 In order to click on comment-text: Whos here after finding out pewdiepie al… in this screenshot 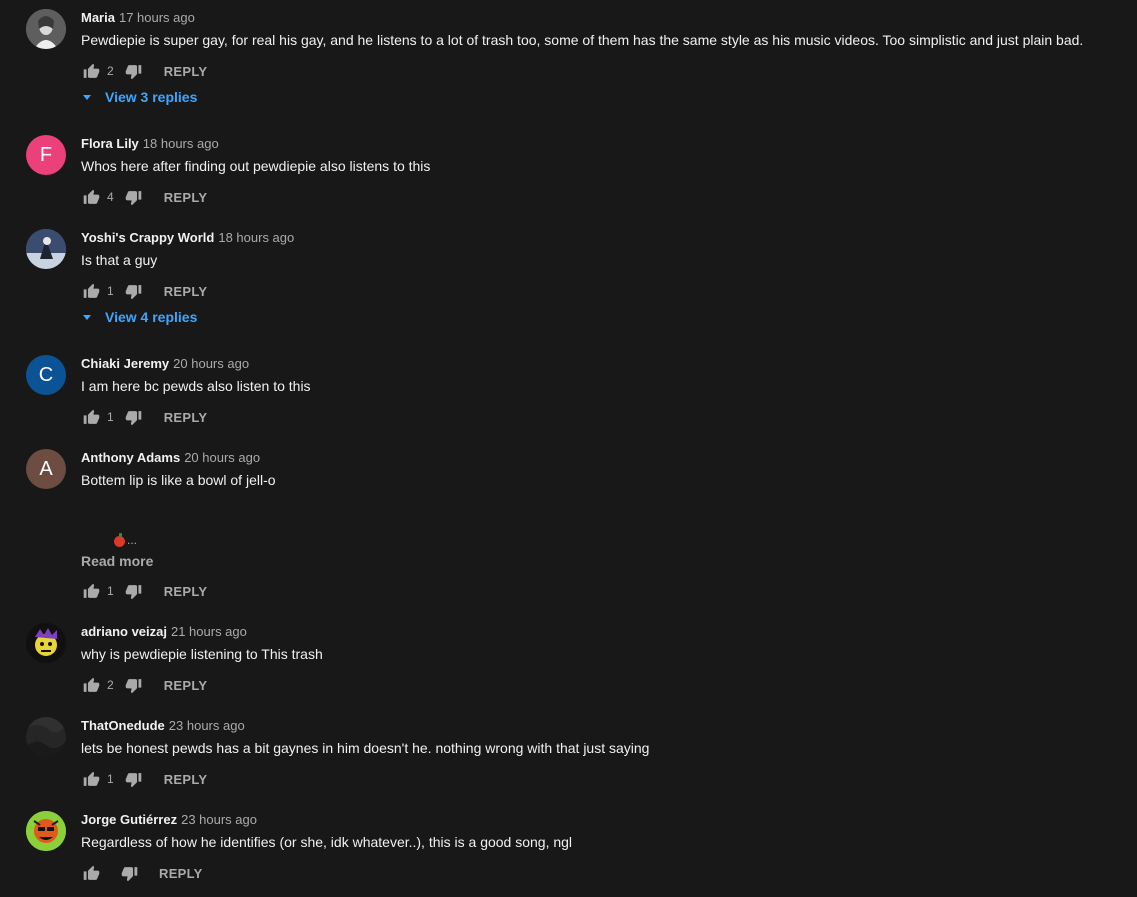, I will do `click(256, 166)`.